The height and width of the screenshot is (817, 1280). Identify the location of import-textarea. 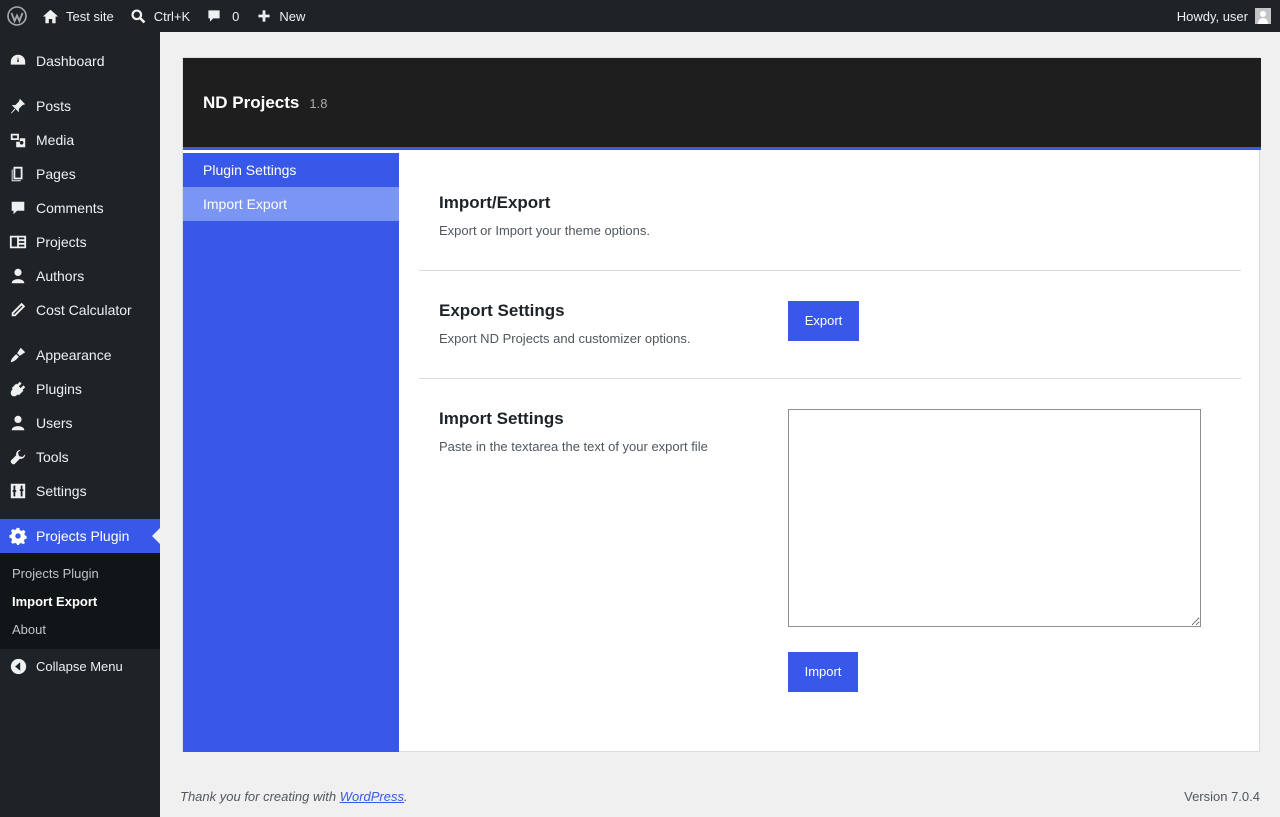
(994, 518).